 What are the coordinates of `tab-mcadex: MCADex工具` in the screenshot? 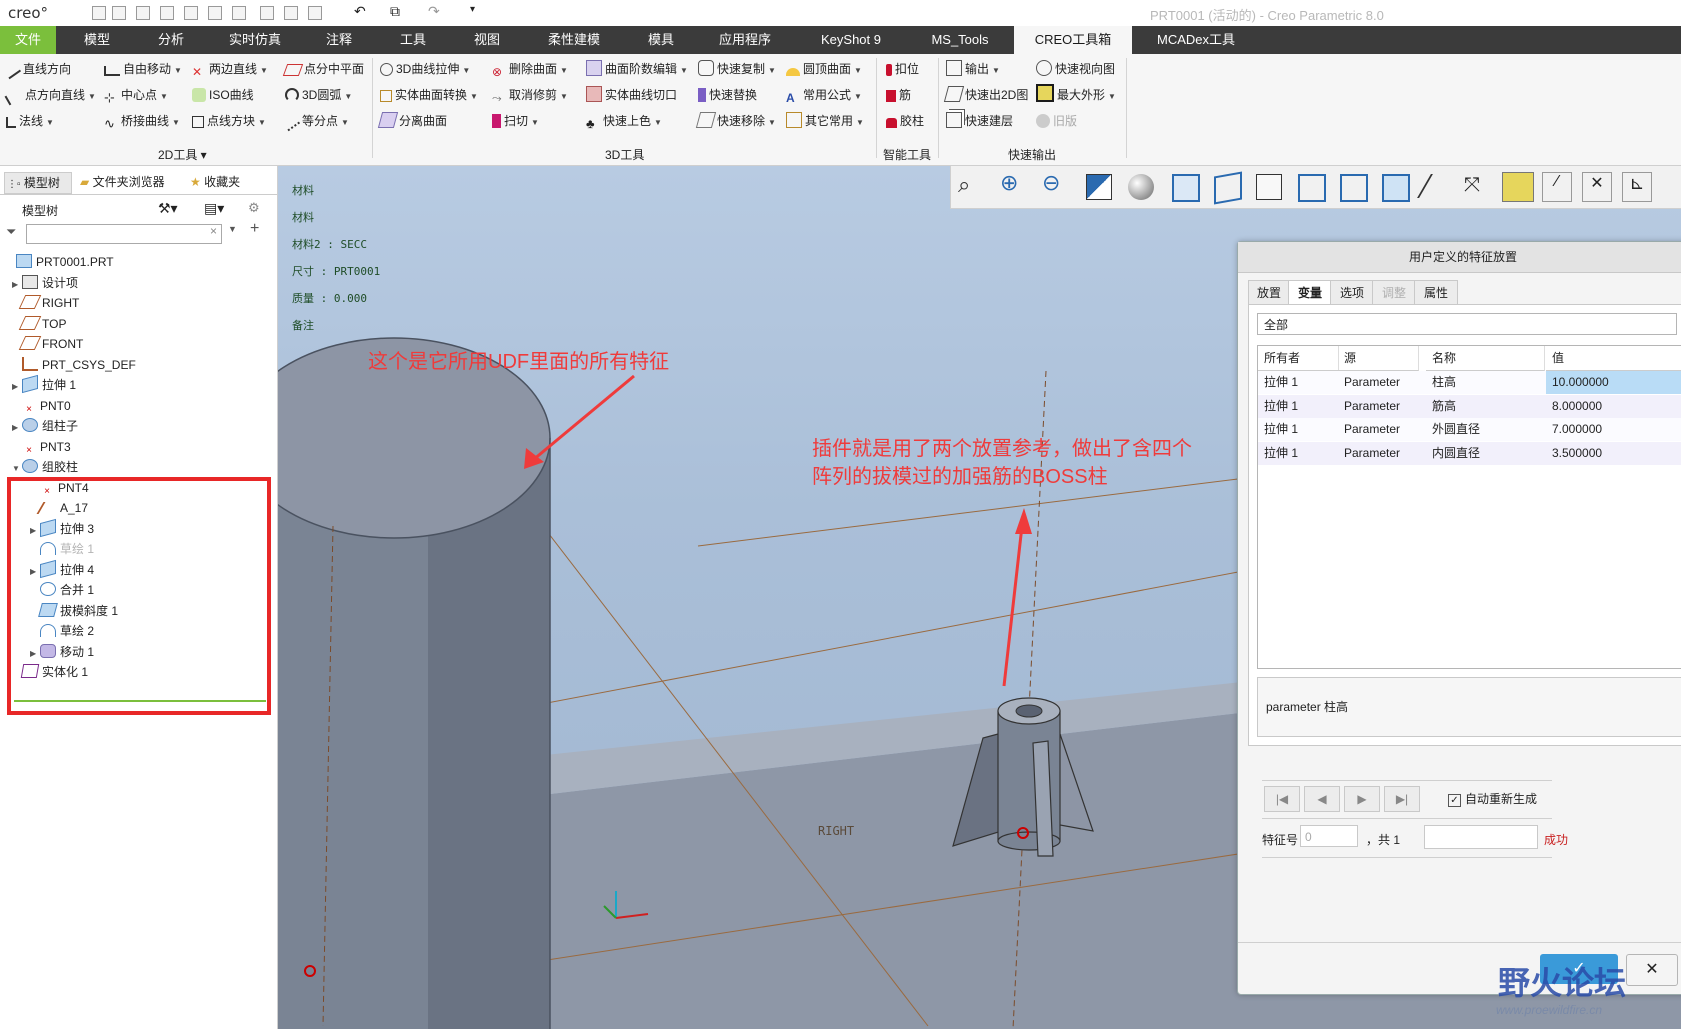 It's located at (1196, 40).